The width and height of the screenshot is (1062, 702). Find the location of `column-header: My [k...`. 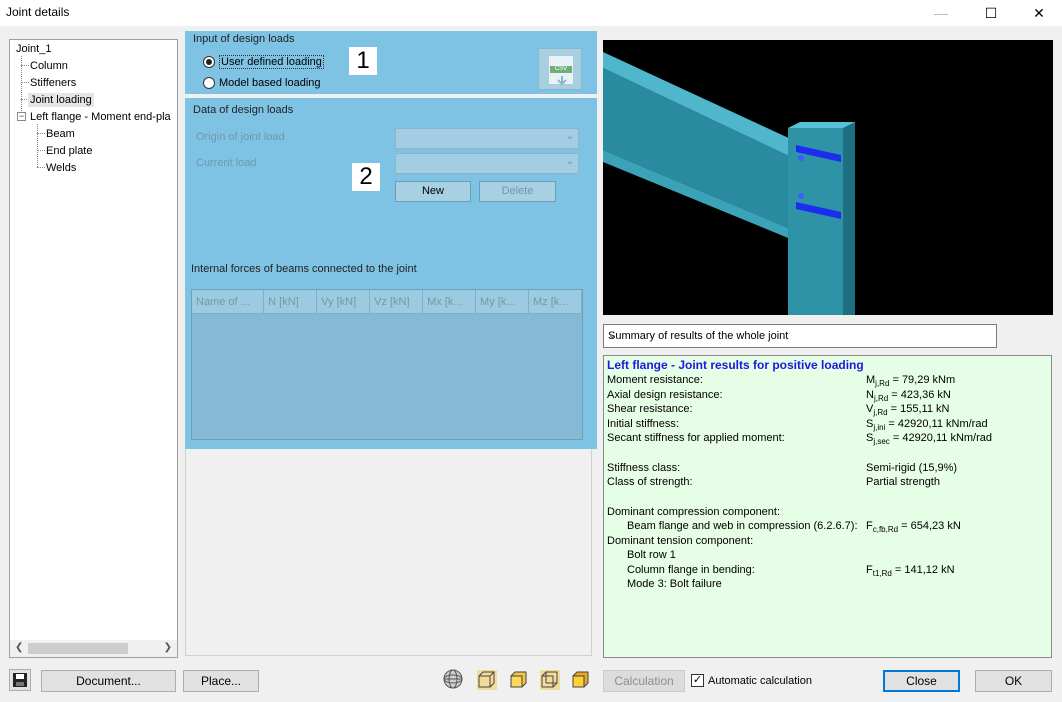

column-header: My [k... is located at coordinates (502, 301).